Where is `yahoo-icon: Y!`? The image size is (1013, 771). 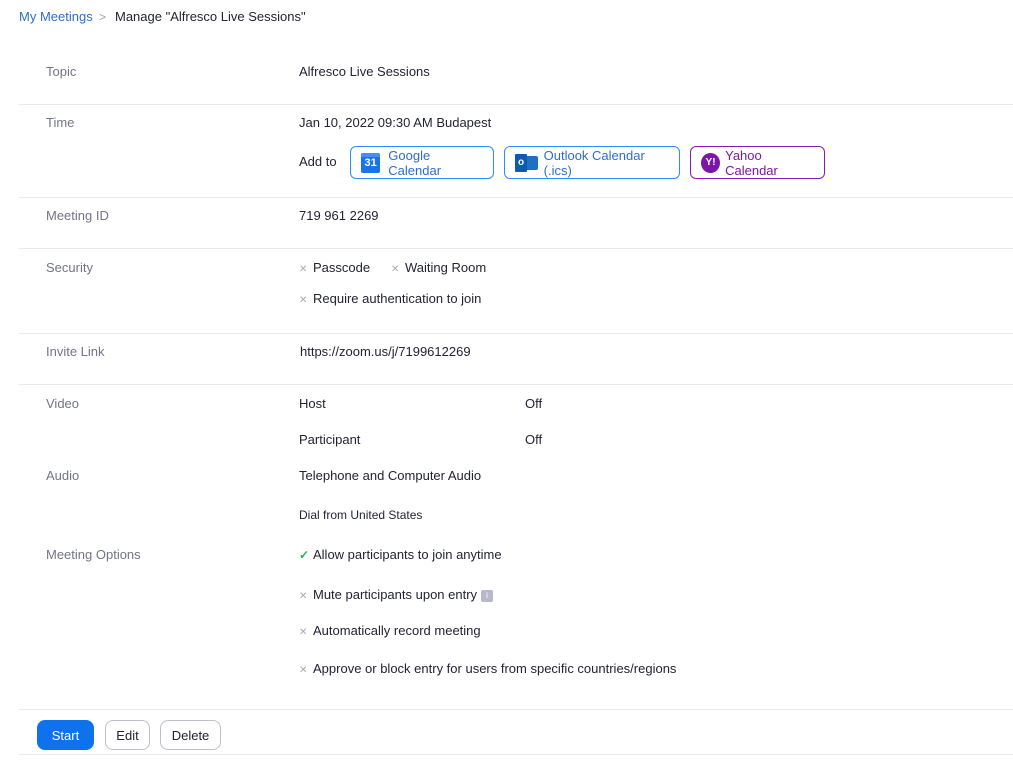 yahoo-icon: Y! is located at coordinates (711, 162).